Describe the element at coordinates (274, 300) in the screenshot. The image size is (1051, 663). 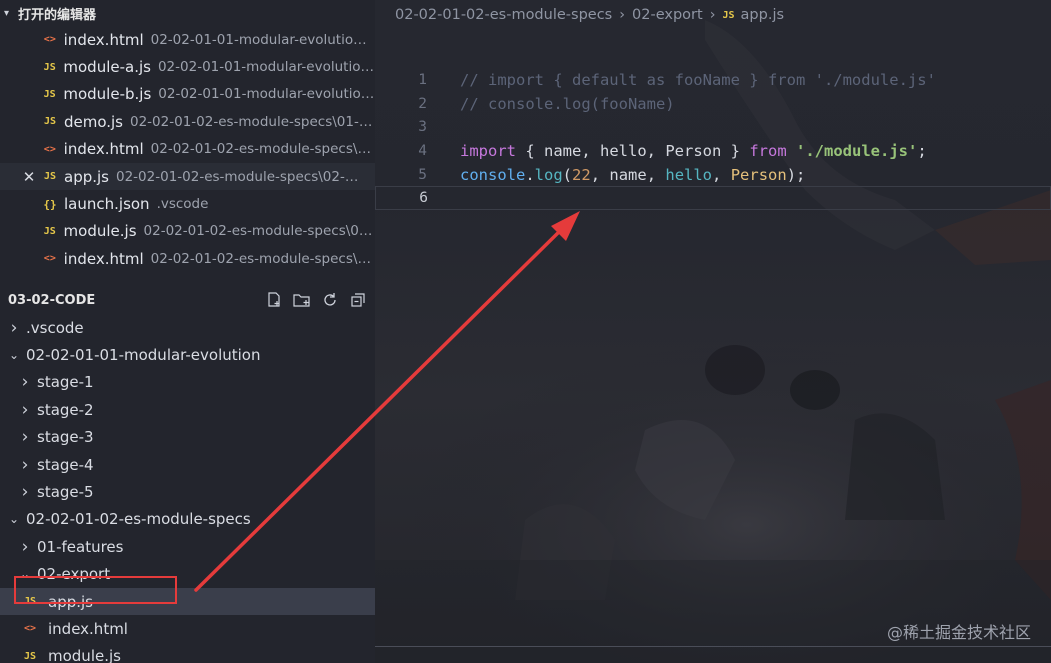
I see `new-file-icon` at that location.